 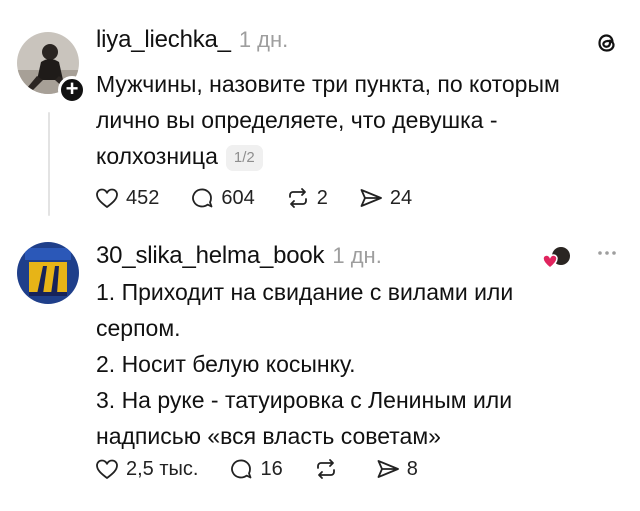 I want to click on post-text-line: 3. На руке - татуировка с Лениным или, so click(x=304, y=400).